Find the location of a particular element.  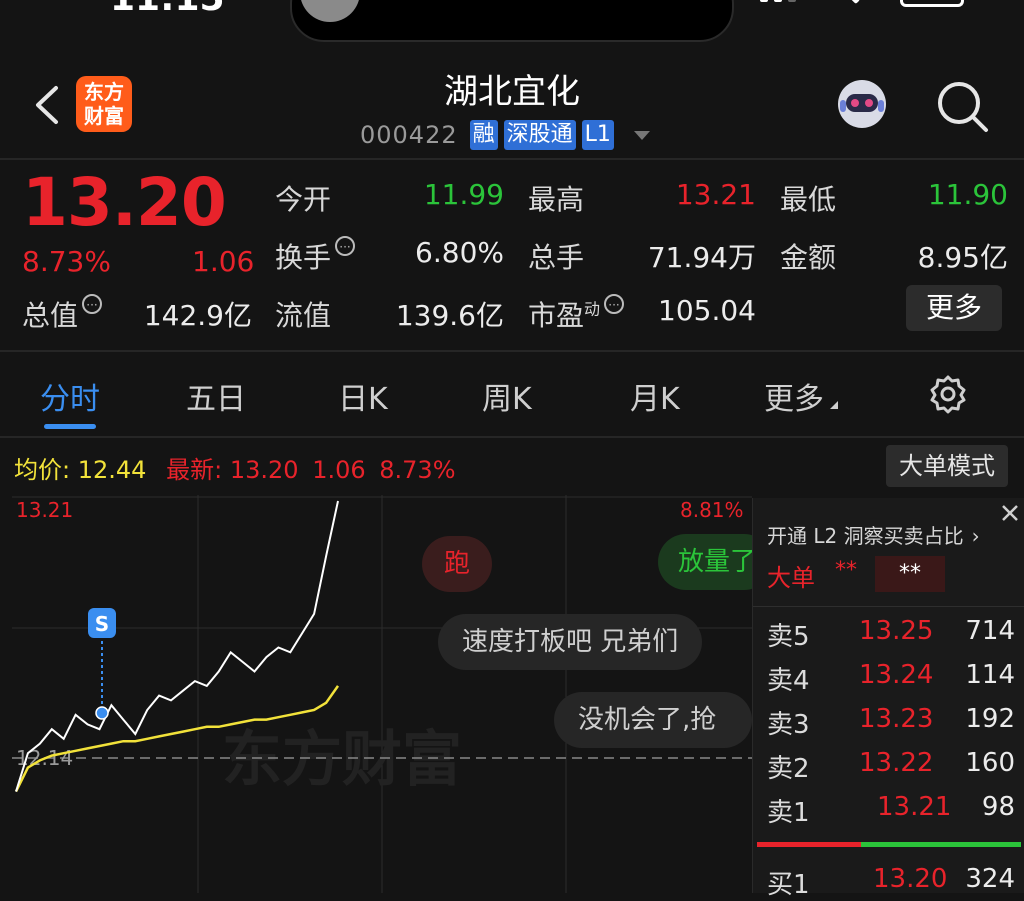

danmaku-bubble: 跑 is located at coordinates (457, 564).